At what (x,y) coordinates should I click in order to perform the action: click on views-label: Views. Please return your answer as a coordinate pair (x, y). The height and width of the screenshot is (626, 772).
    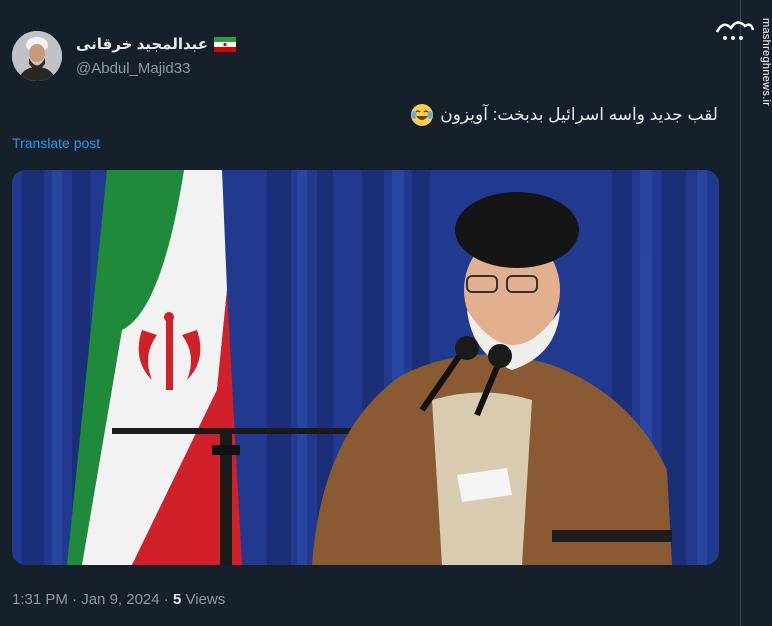
    Looking at the image, I should click on (203, 599).